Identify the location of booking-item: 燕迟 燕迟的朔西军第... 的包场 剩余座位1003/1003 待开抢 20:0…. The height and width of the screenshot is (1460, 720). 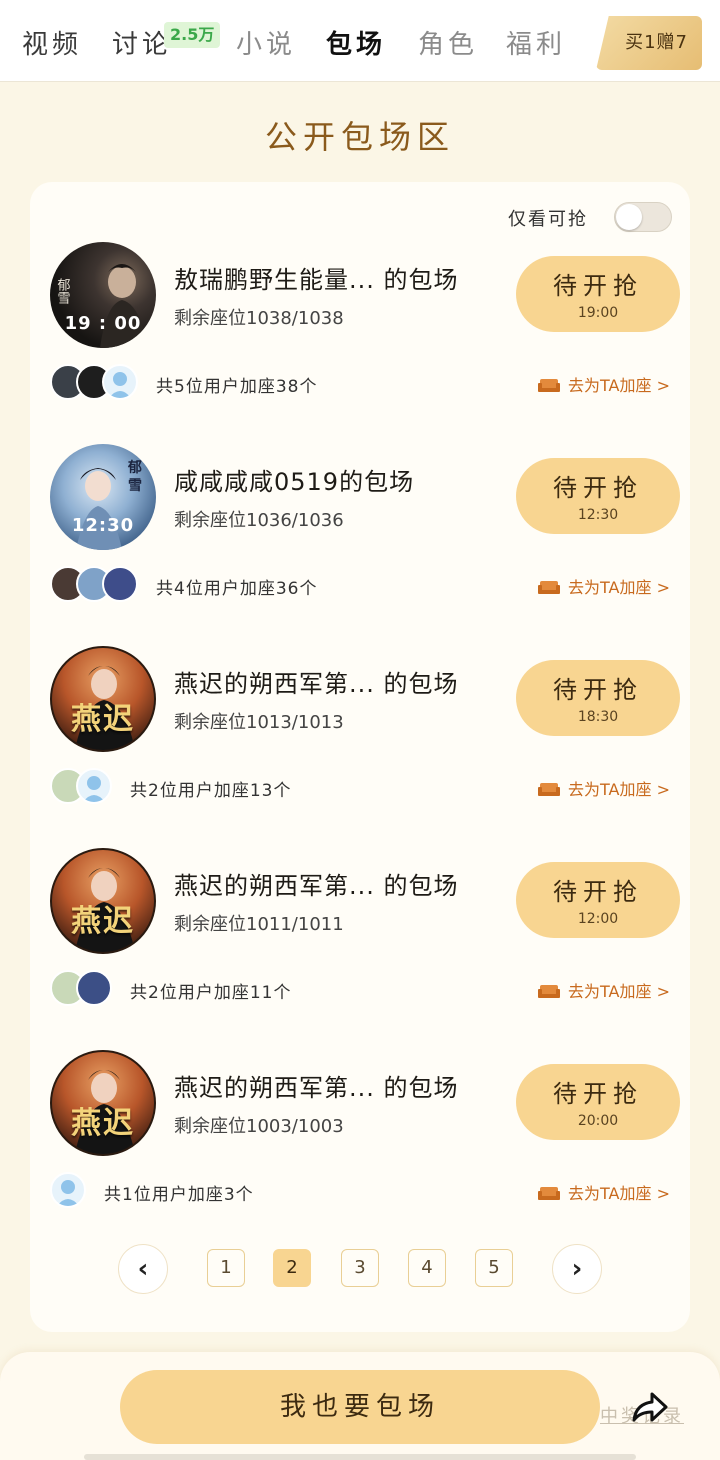
(360, 1099).